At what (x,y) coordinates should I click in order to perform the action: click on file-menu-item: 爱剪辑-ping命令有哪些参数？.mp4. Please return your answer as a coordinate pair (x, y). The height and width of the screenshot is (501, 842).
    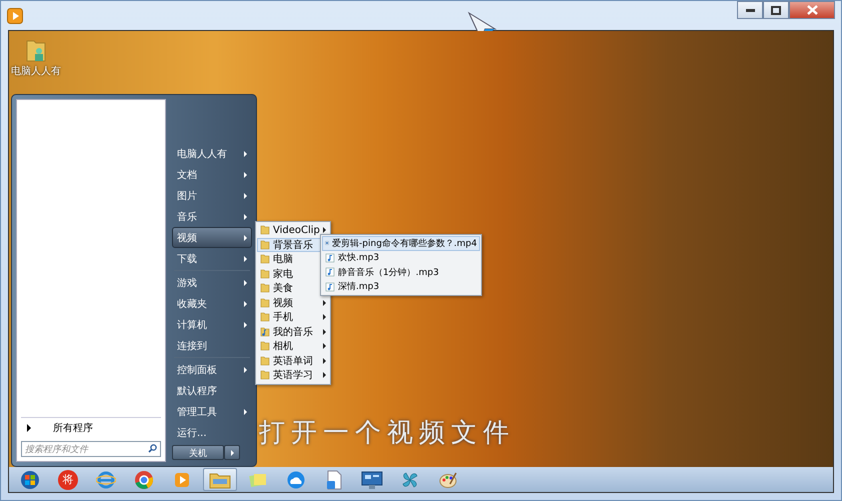
    Looking at the image, I should click on (401, 243).